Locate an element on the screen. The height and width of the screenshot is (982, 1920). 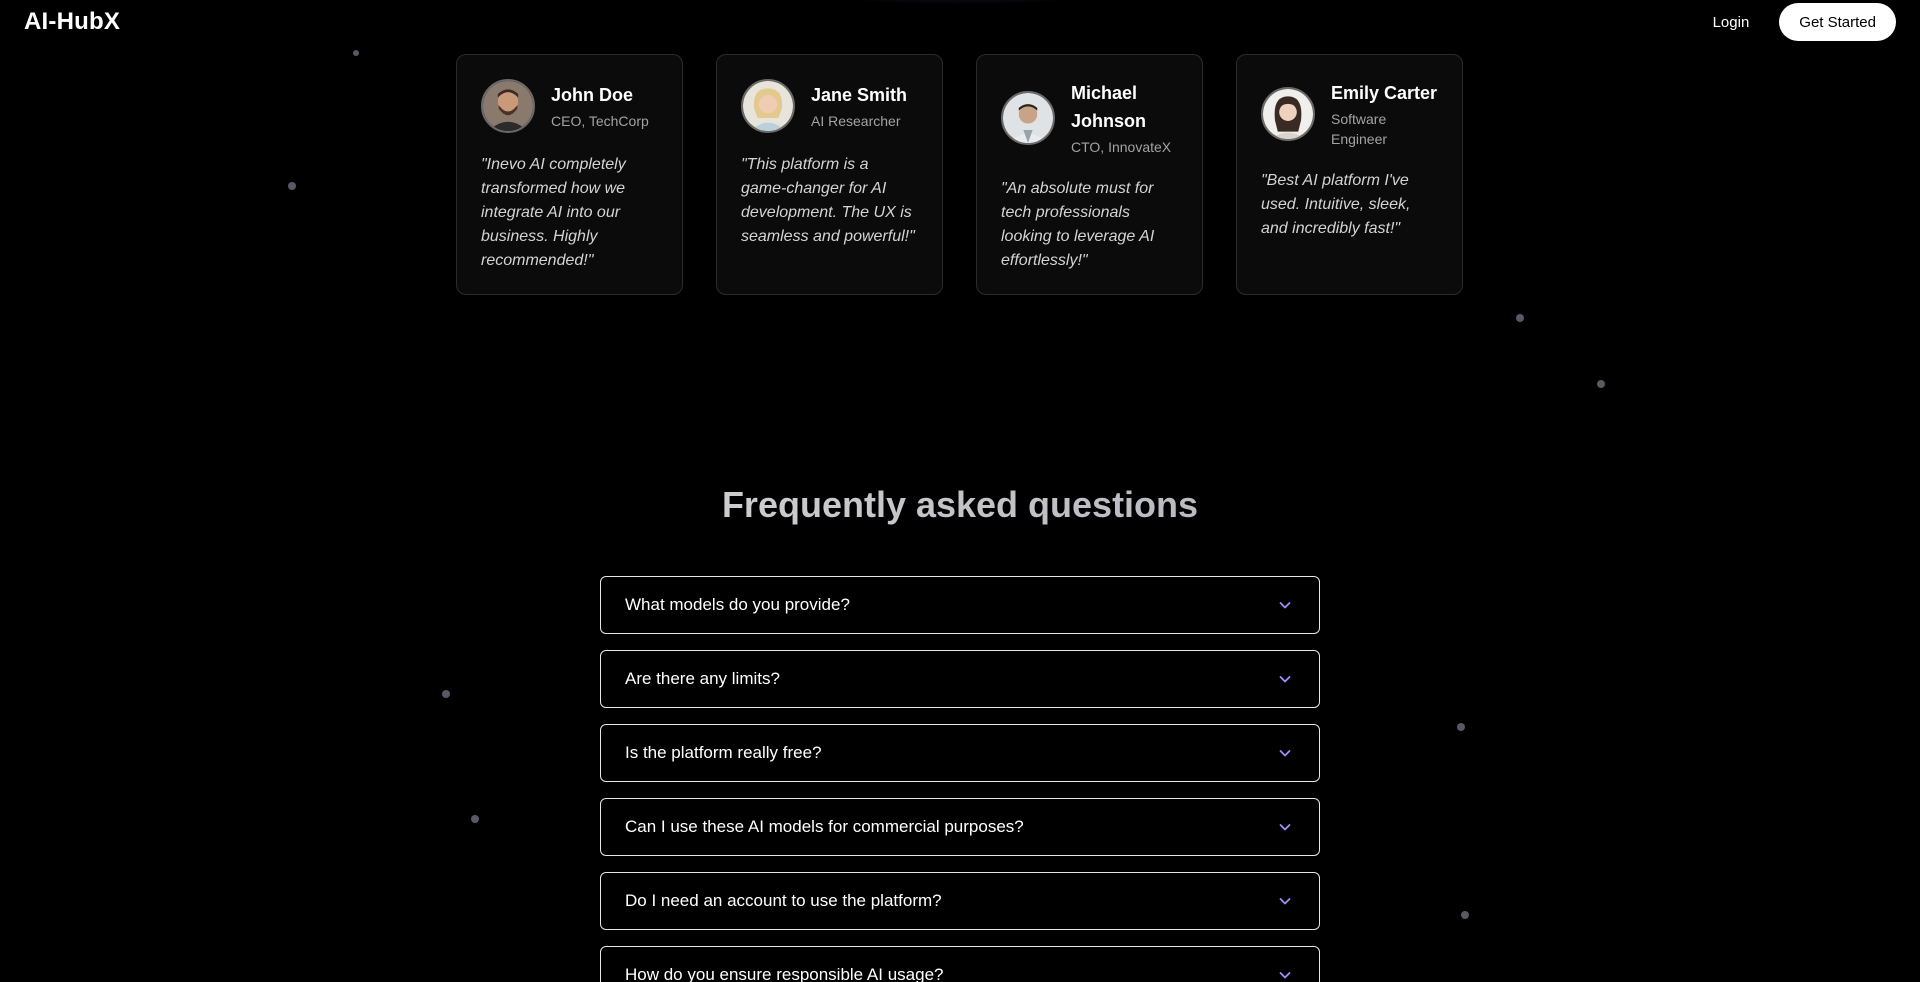
person-role: CTO, InnovateX is located at coordinates (1121, 147).